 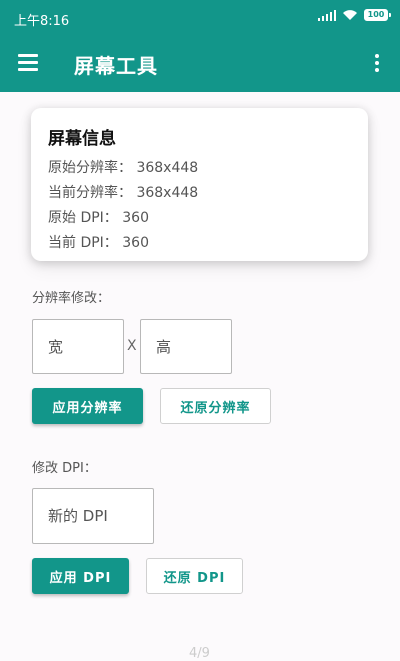 What do you see at coordinates (42, 21) in the screenshot?
I see `status-time: 上午8:16` at bounding box center [42, 21].